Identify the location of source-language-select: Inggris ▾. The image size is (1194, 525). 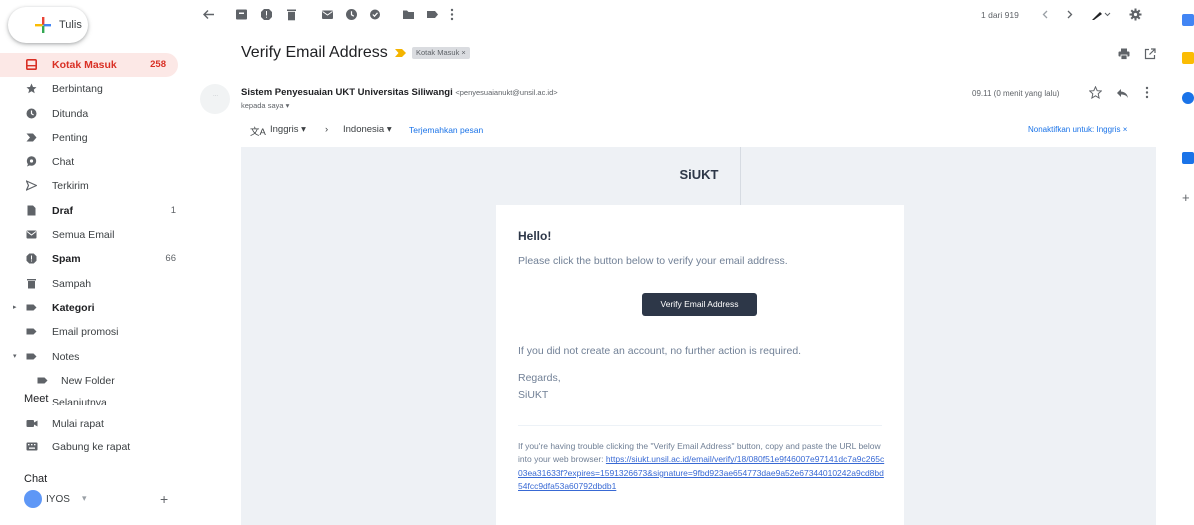
(288, 129).